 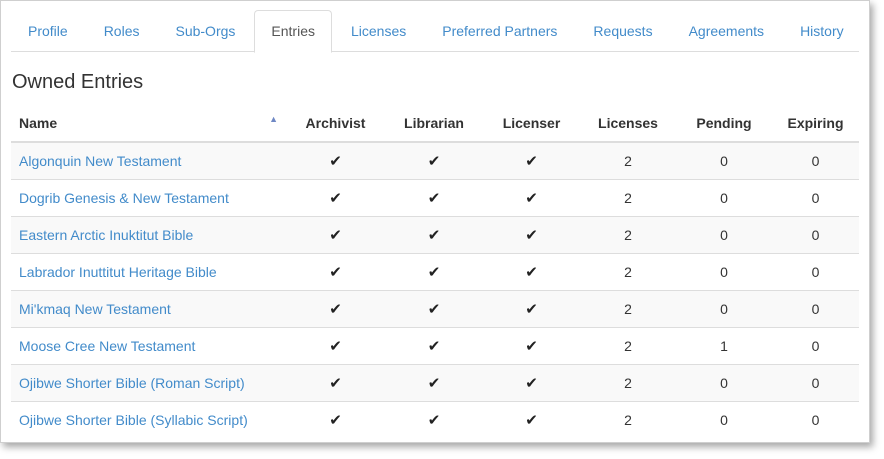 I want to click on table-row: Mi'kmaq New Testament ✔ ✔ ✔ 2 0 0, so click(x=435, y=309).